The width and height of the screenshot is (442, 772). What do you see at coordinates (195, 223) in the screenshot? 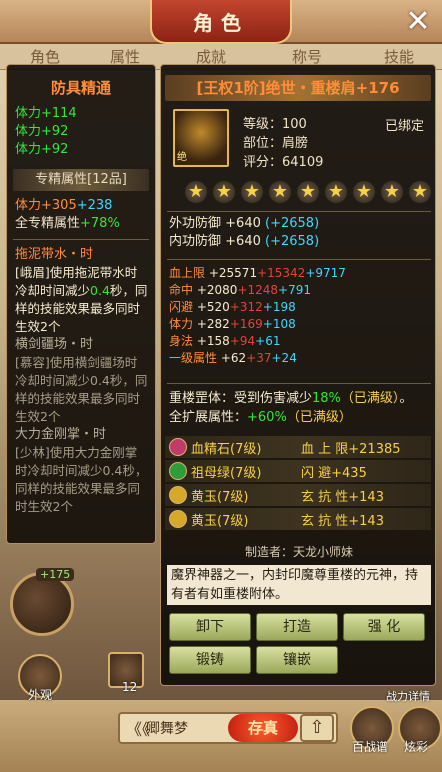
I see `defense-label: 外功防御` at bounding box center [195, 223].